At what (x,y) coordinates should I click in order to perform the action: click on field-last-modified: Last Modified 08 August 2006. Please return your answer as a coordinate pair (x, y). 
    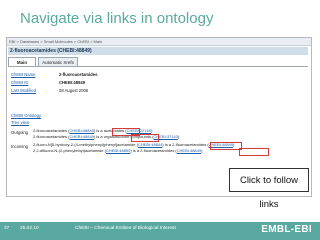
    Looking at the image, I should click on (49, 90).